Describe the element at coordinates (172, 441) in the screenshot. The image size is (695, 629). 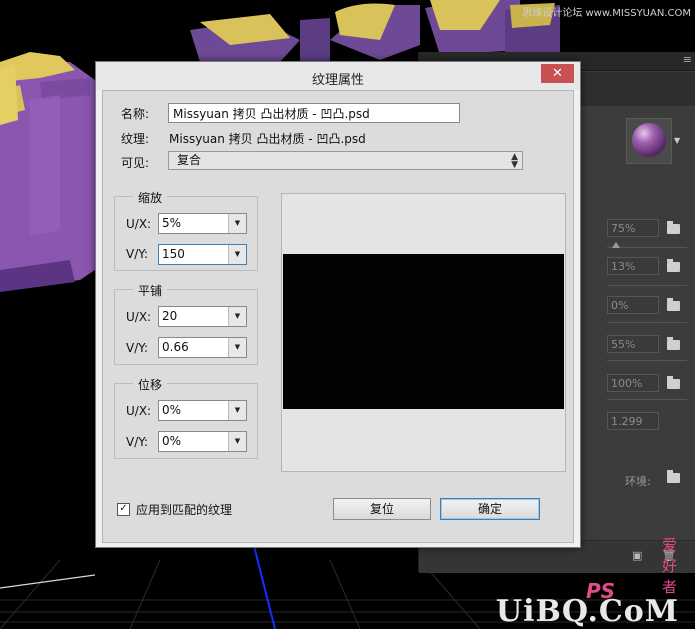
I see `offset-v-value: 0%` at that location.